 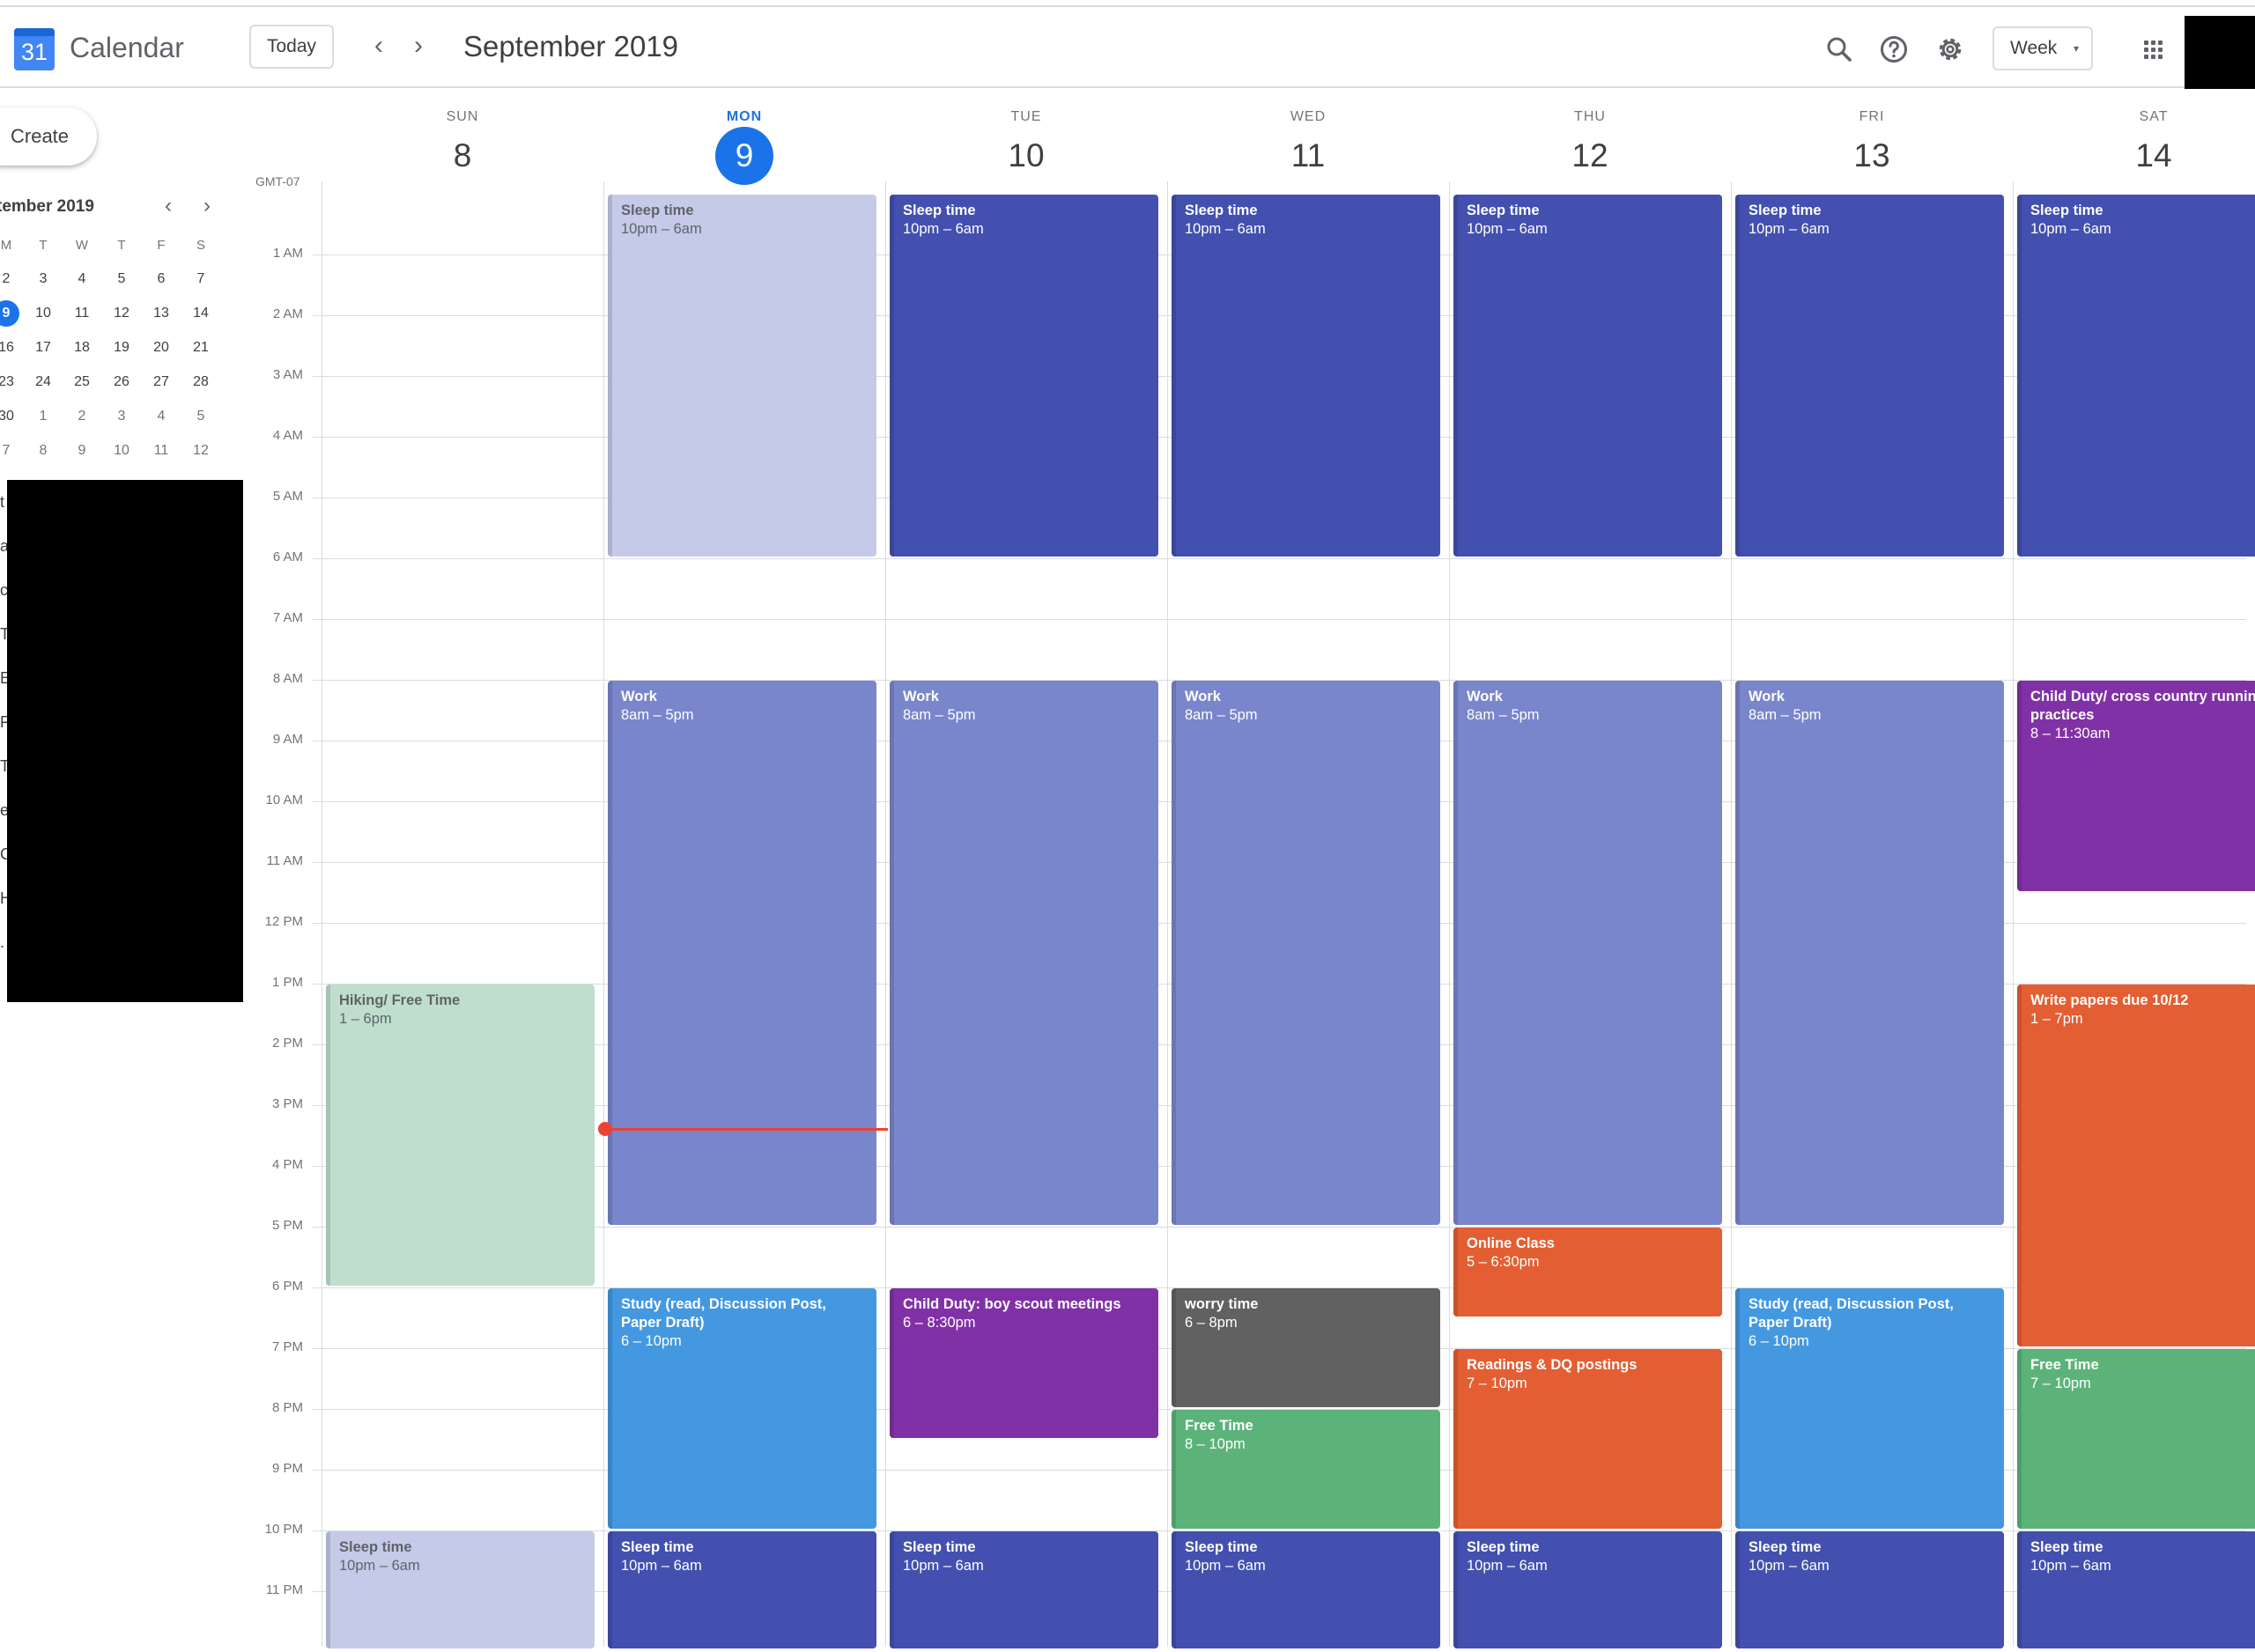 What do you see at coordinates (43, 348) in the screenshot?
I see `mini-calendar-day: 17` at bounding box center [43, 348].